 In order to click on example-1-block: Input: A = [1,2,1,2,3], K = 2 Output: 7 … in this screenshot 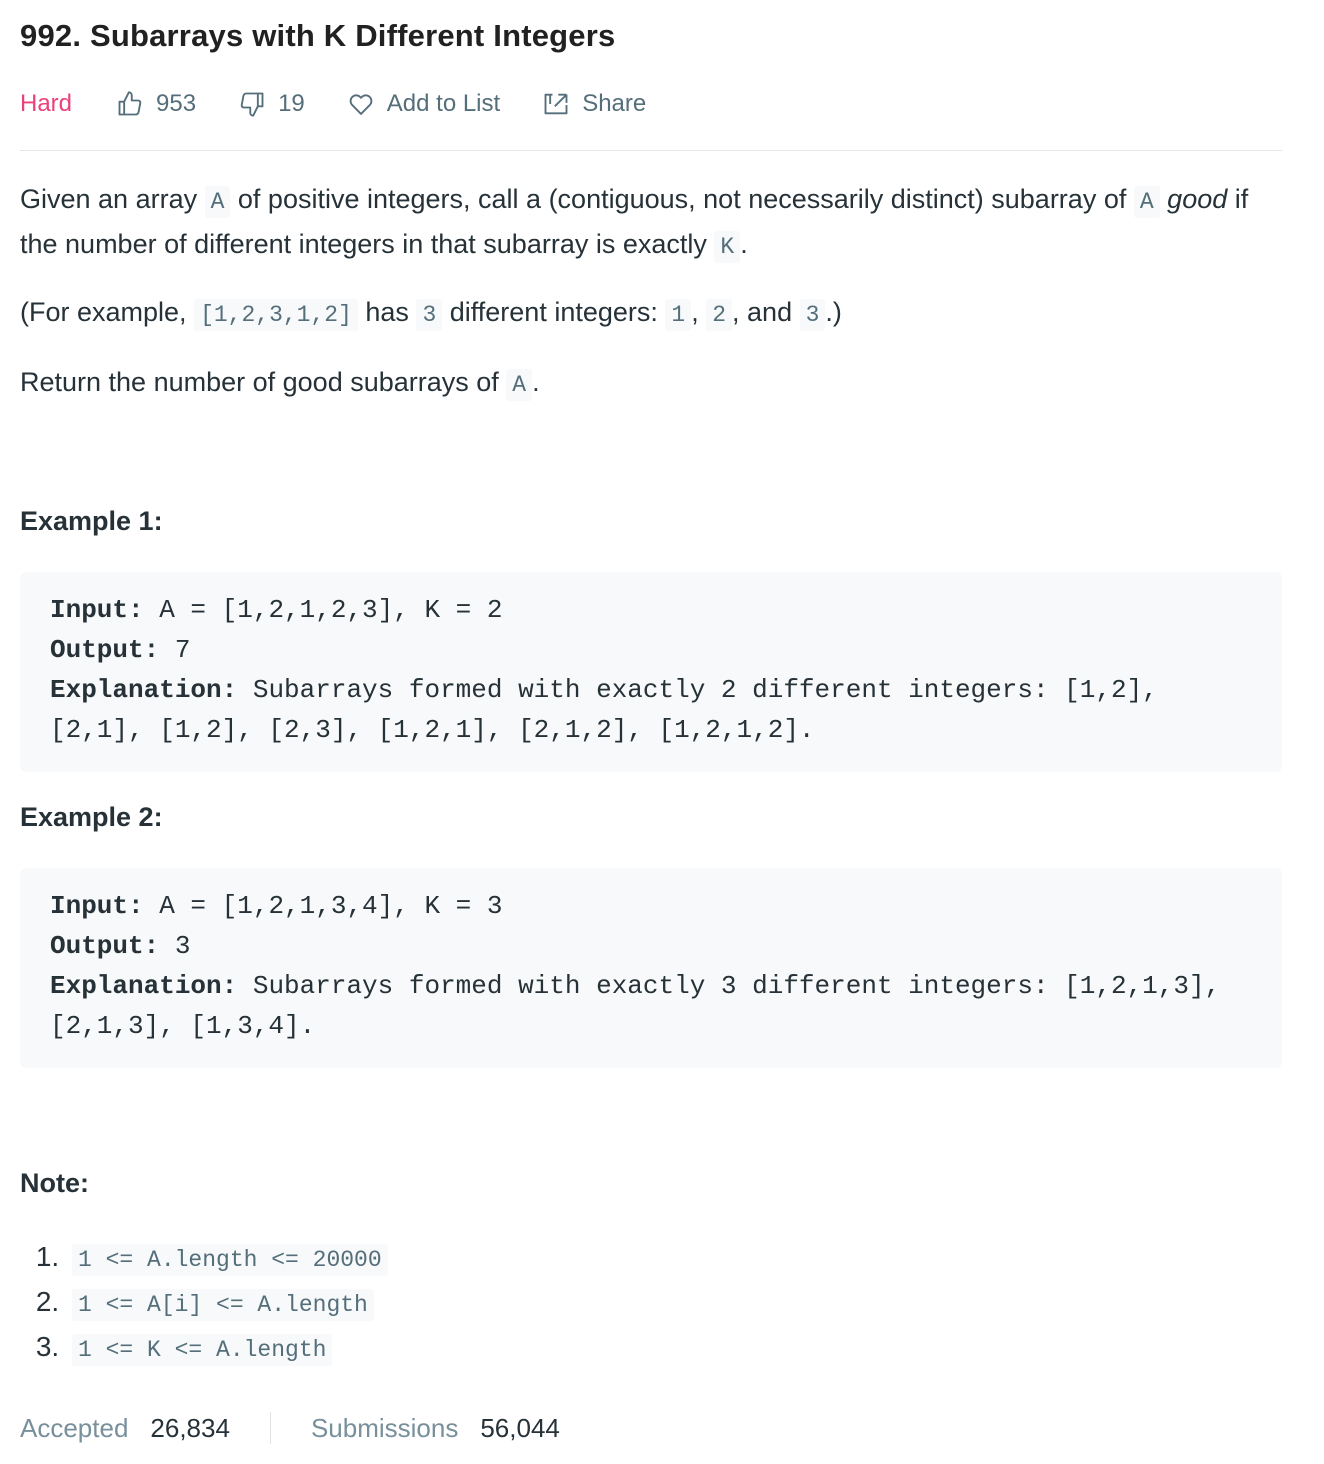, I will do `click(651, 672)`.